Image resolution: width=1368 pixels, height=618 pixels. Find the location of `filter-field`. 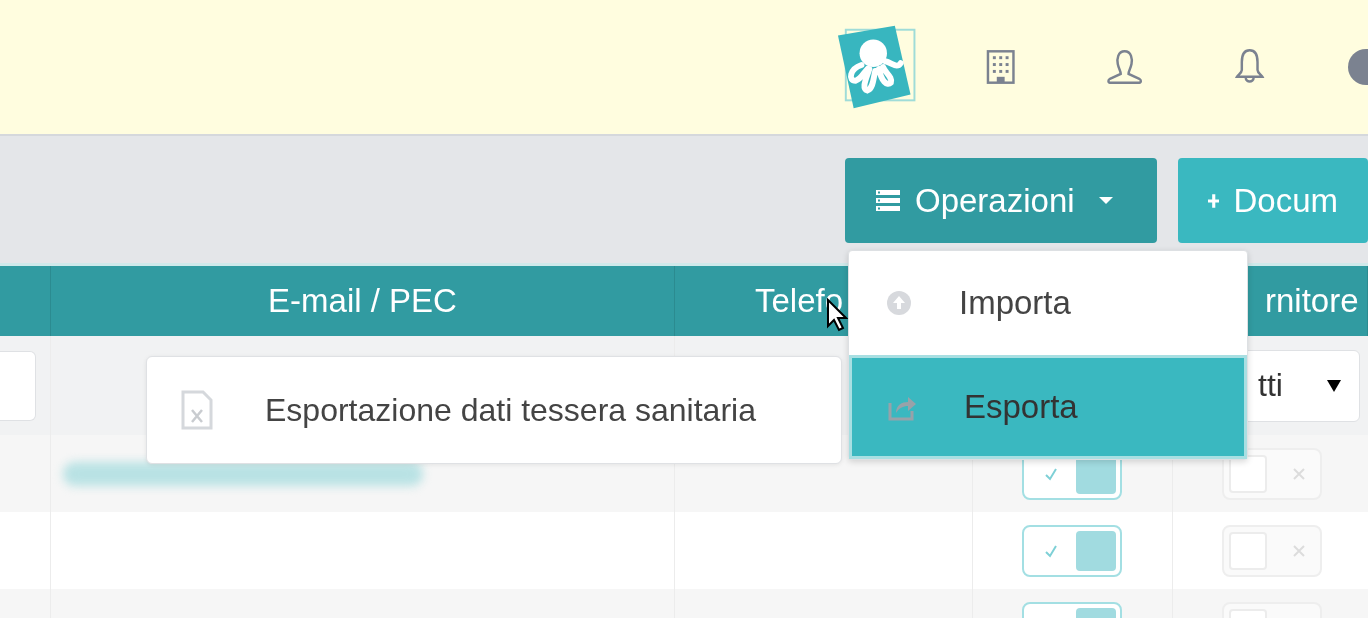

filter-field is located at coordinates (18, 385).